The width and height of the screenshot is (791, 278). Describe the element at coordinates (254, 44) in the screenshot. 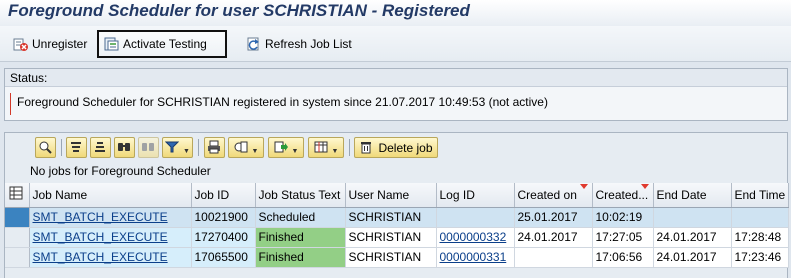

I see `refresh-icon` at that location.